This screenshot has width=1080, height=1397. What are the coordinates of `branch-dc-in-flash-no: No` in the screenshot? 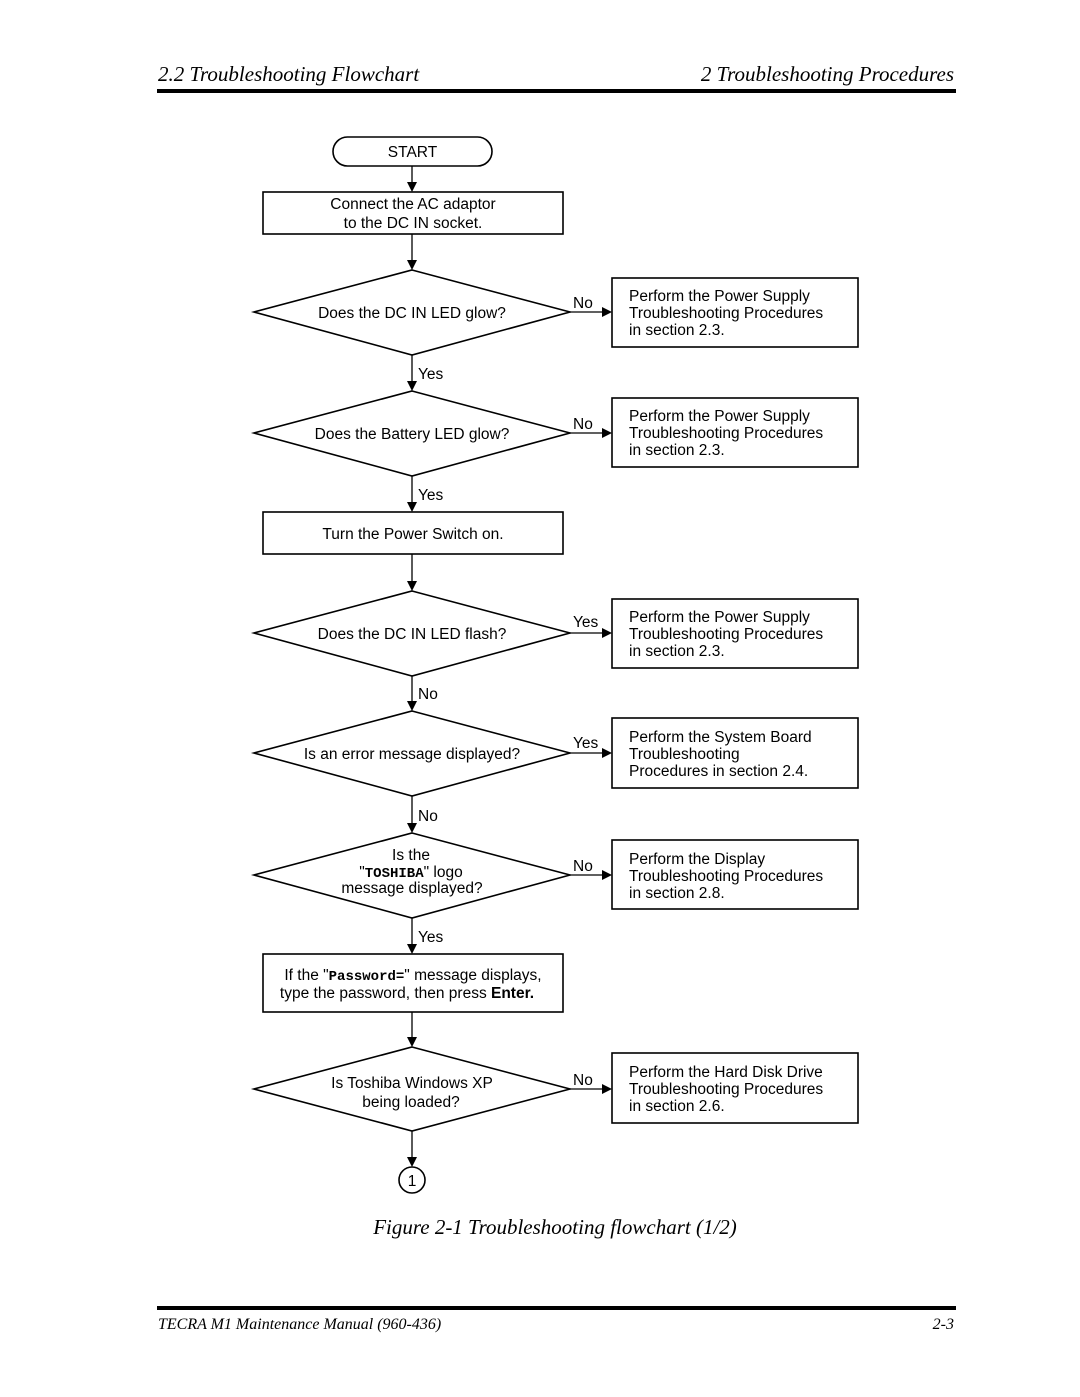 It's located at (422, 693).